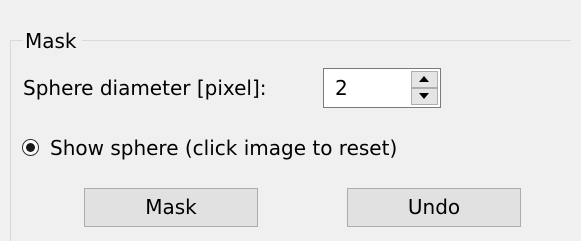  I want to click on show-sphere-radio, so click(30, 147).